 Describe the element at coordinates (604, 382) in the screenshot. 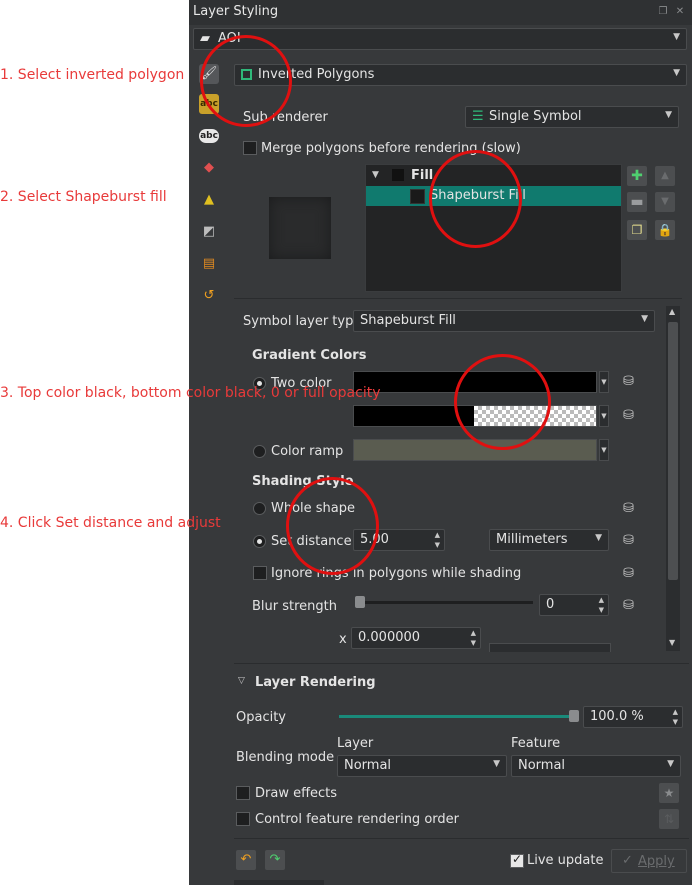

I see `top-color-dropdown: ▼` at that location.